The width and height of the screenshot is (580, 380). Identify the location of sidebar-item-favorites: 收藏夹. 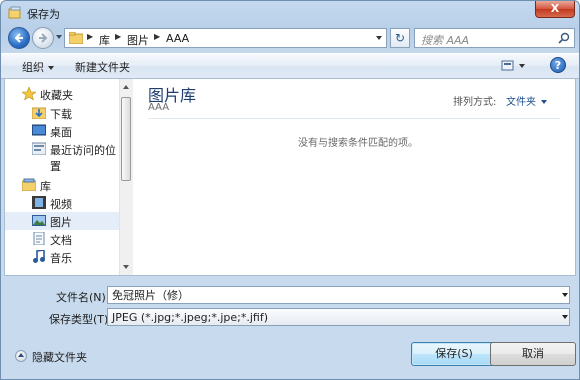
(62, 94).